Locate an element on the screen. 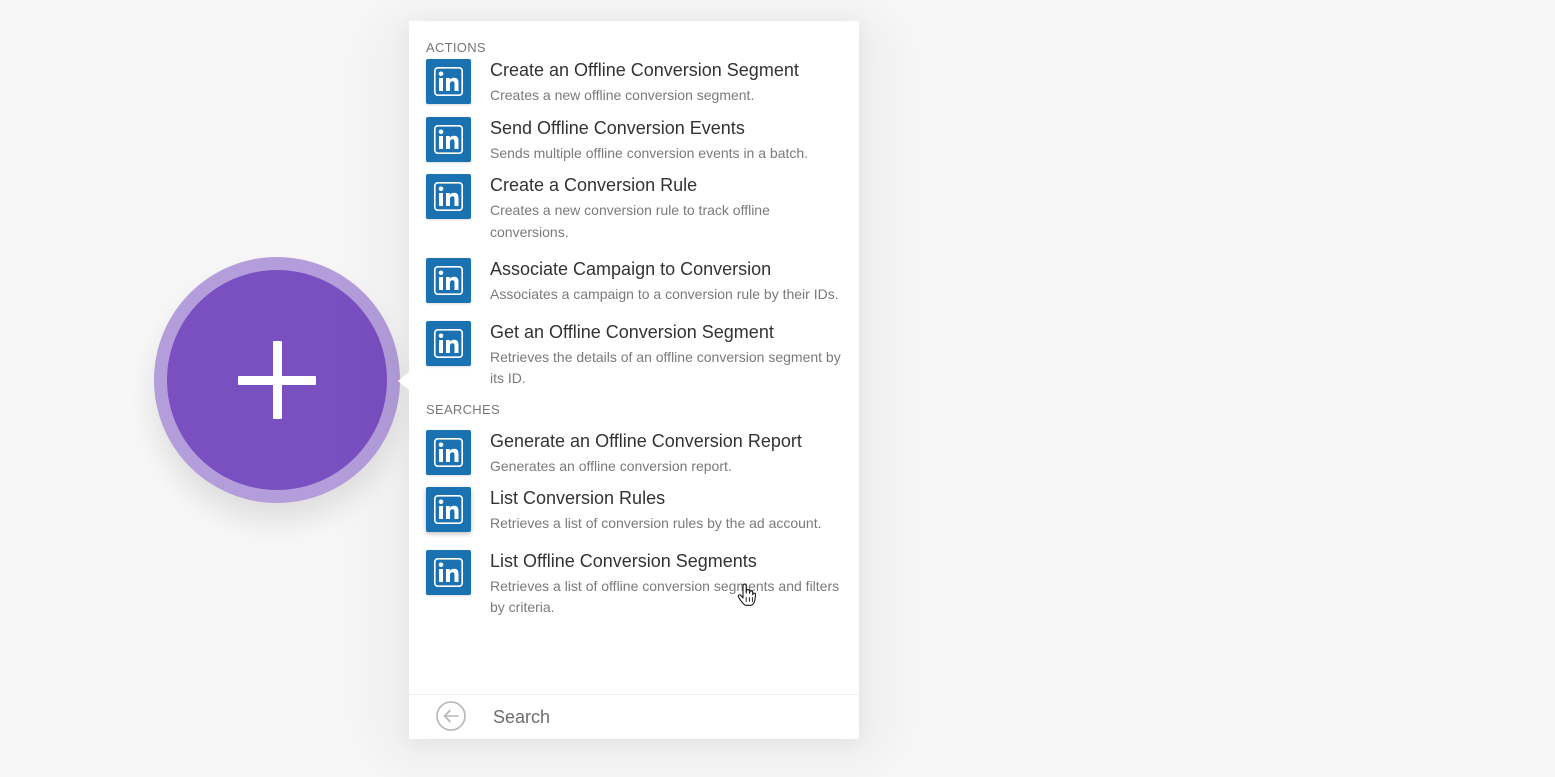 The height and width of the screenshot is (777, 1555). plus-icon is located at coordinates (277, 380).